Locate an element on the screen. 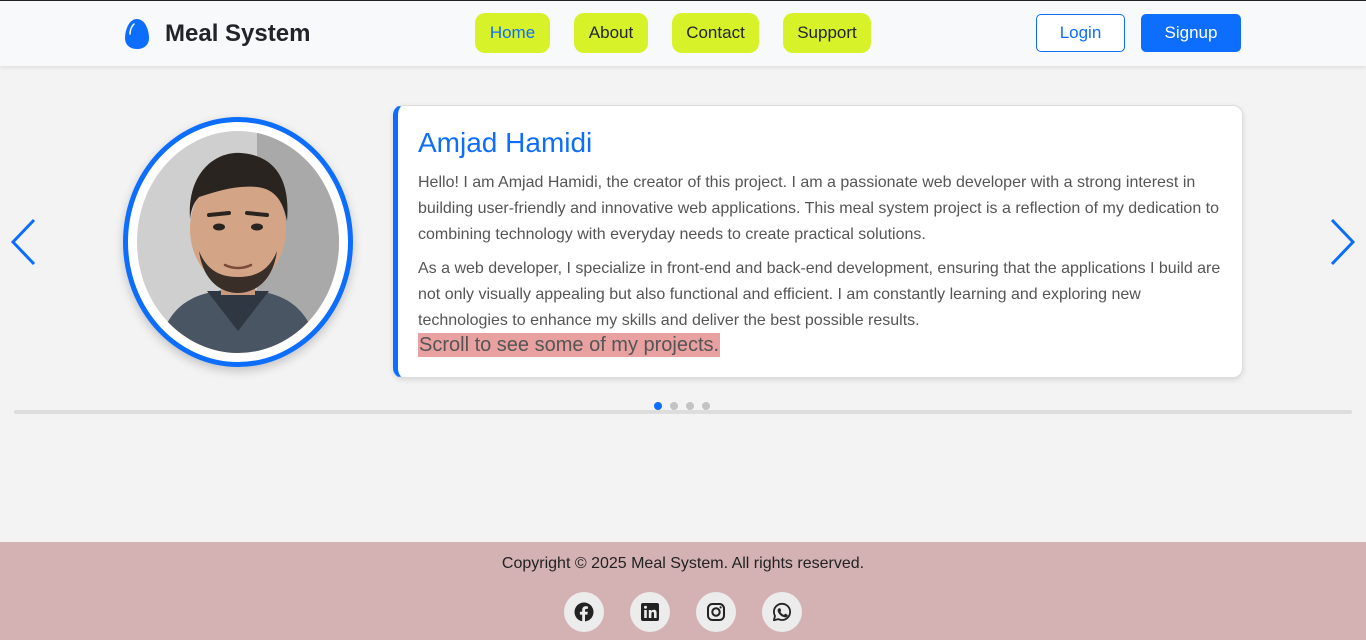 The height and width of the screenshot is (640, 1366). facebook-link is located at coordinates (584, 612).